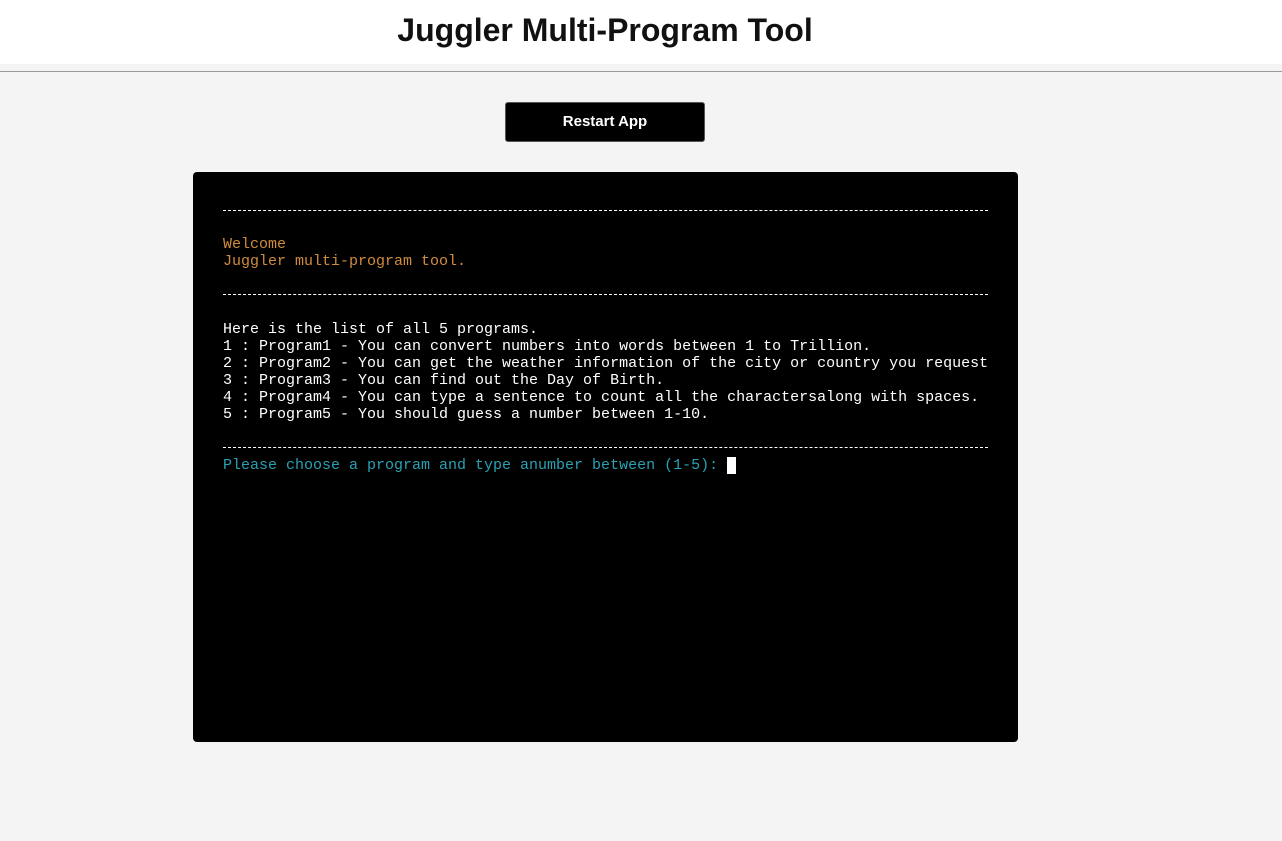 This screenshot has height=841, width=1282. Describe the element at coordinates (255, 244) in the screenshot. I see `welcome-line: Welcome` at that location.